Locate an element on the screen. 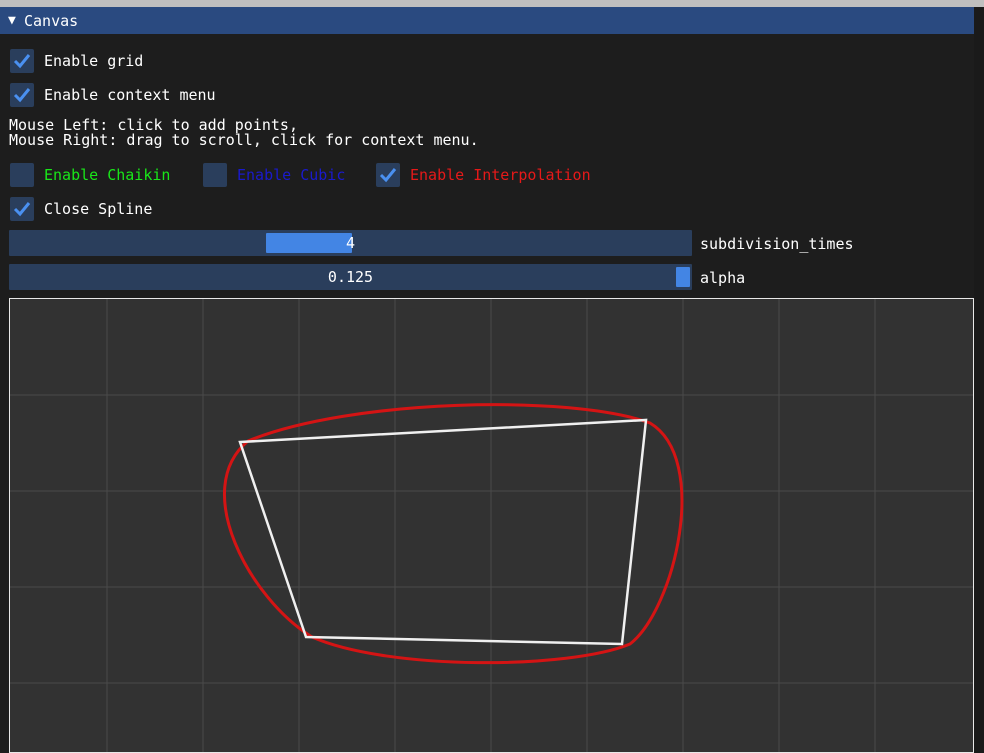 Image resolution: width=984 pixels, height=753 pixels. enable-context-menu-checkbox: Enable context menu is located at coordinates (113, 95).